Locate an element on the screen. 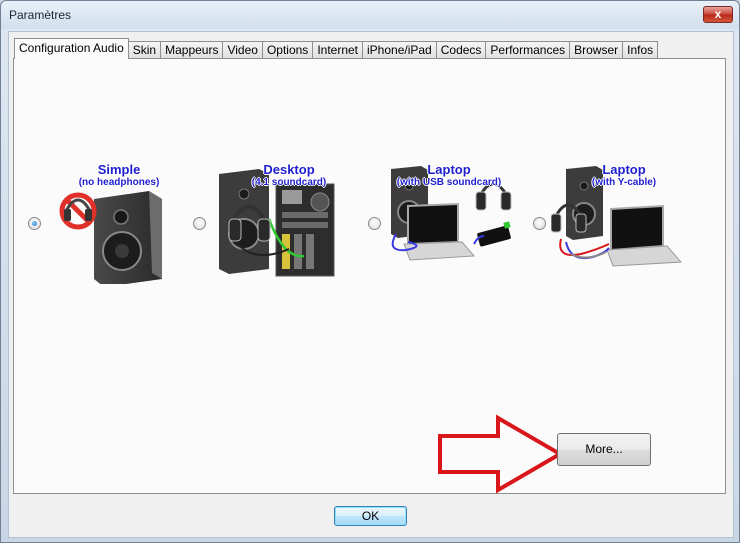  window-title: Paramètres is located at coordinates (40, 15).